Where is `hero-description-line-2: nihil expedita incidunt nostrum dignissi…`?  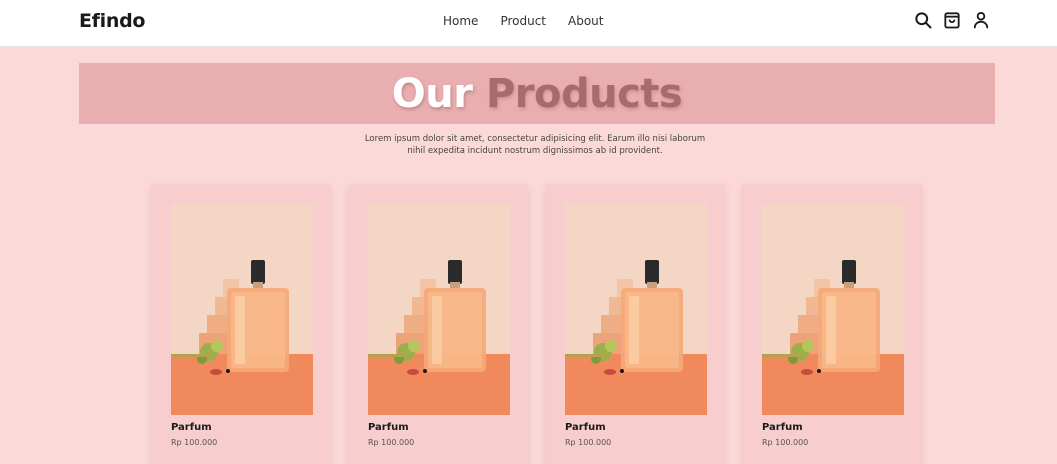
hero-description-line-2: nihil expedita incidunt nostrum dignissi… is located at coordinates (535, 151).